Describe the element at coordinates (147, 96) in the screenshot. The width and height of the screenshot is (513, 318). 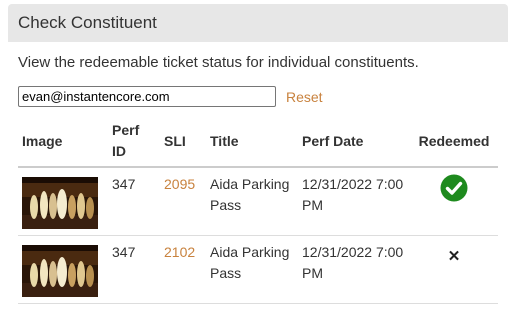
I see `constituent-search-input` at that location.